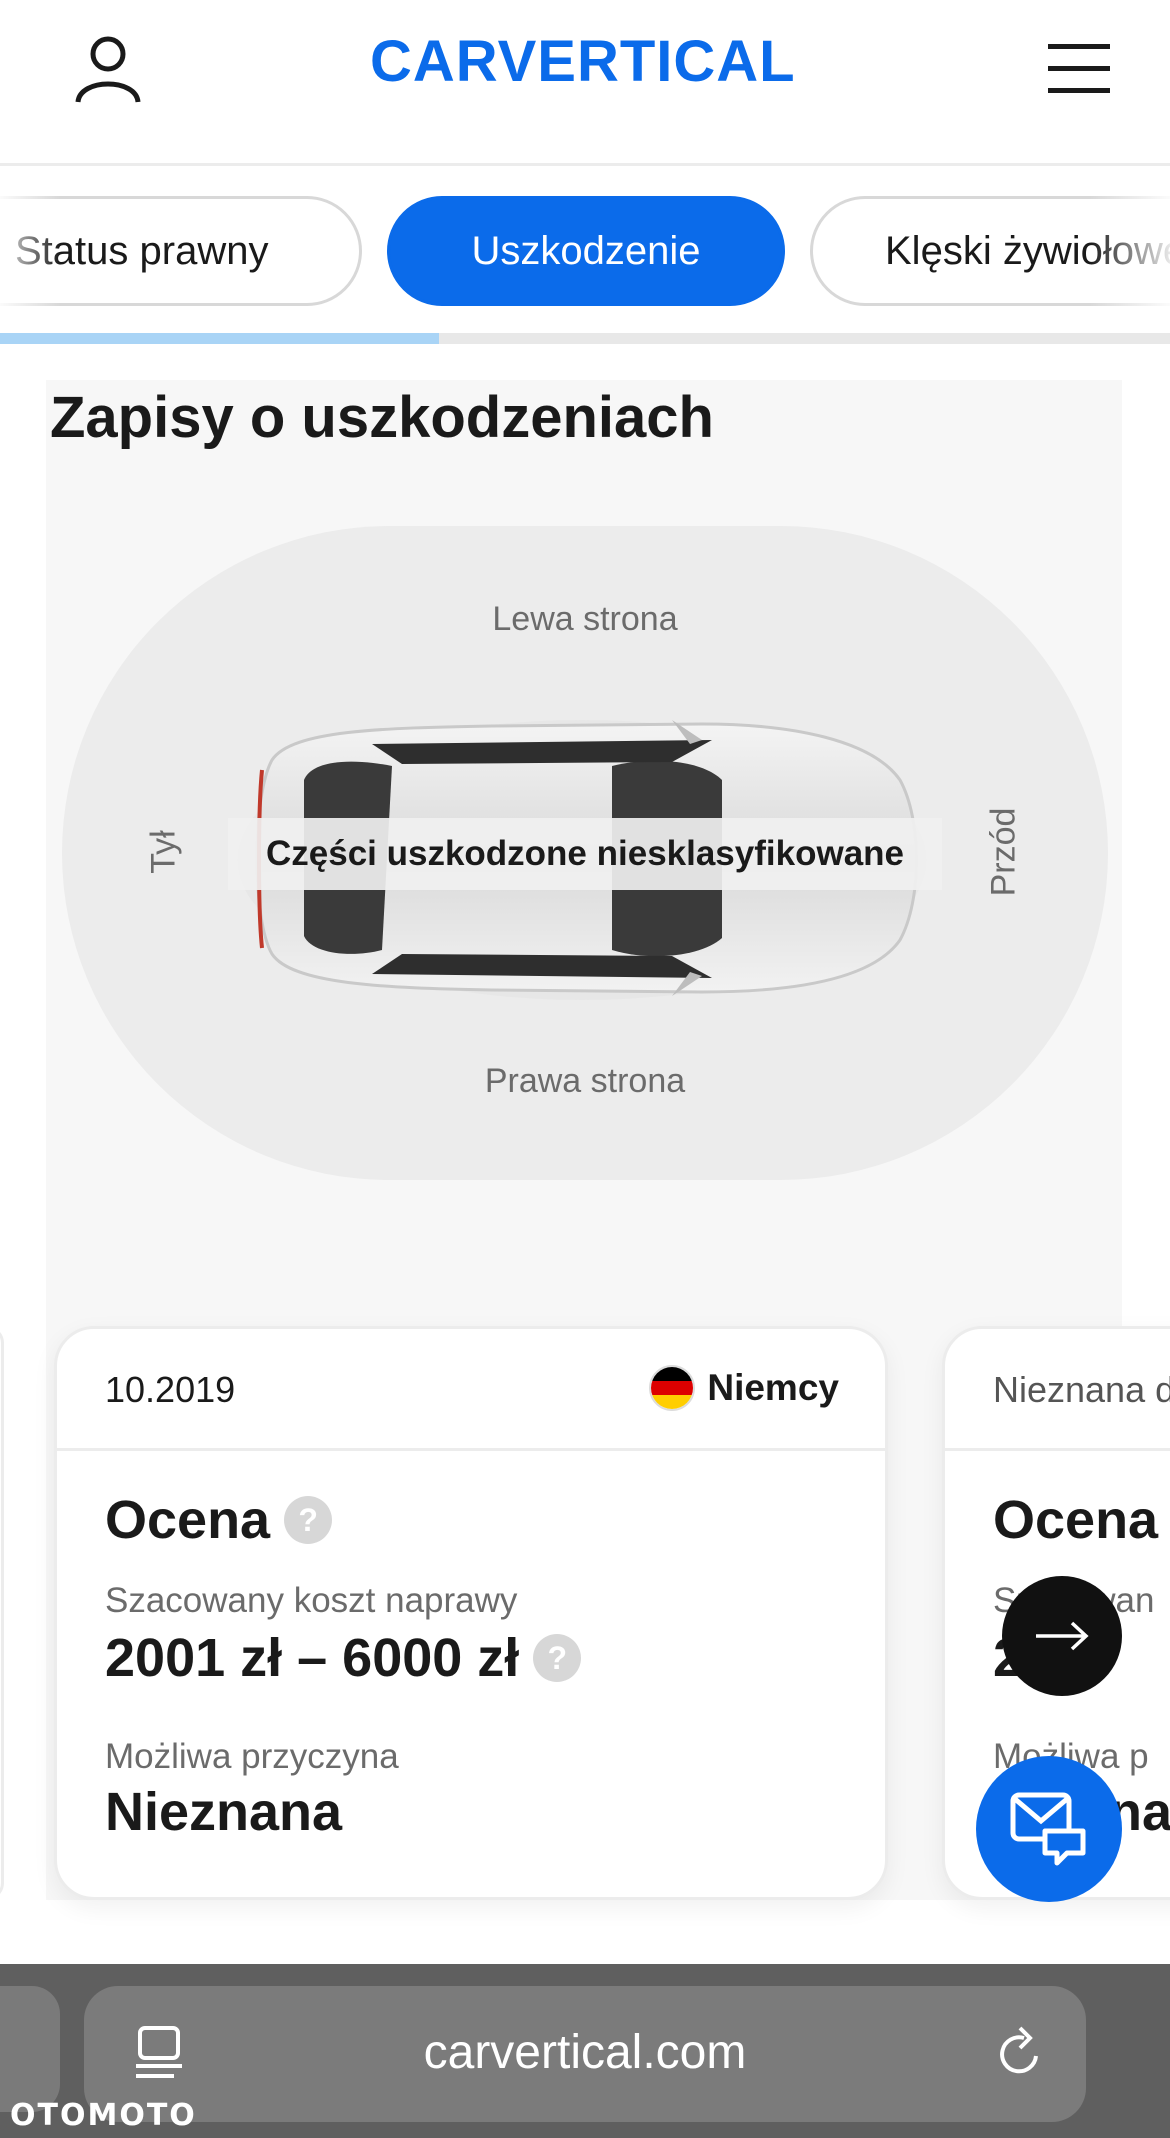 Image resolution: width=1170 pixels, height=2138 pixels. I want to click on card-header: Nieznana d, so click(1057, 1390).